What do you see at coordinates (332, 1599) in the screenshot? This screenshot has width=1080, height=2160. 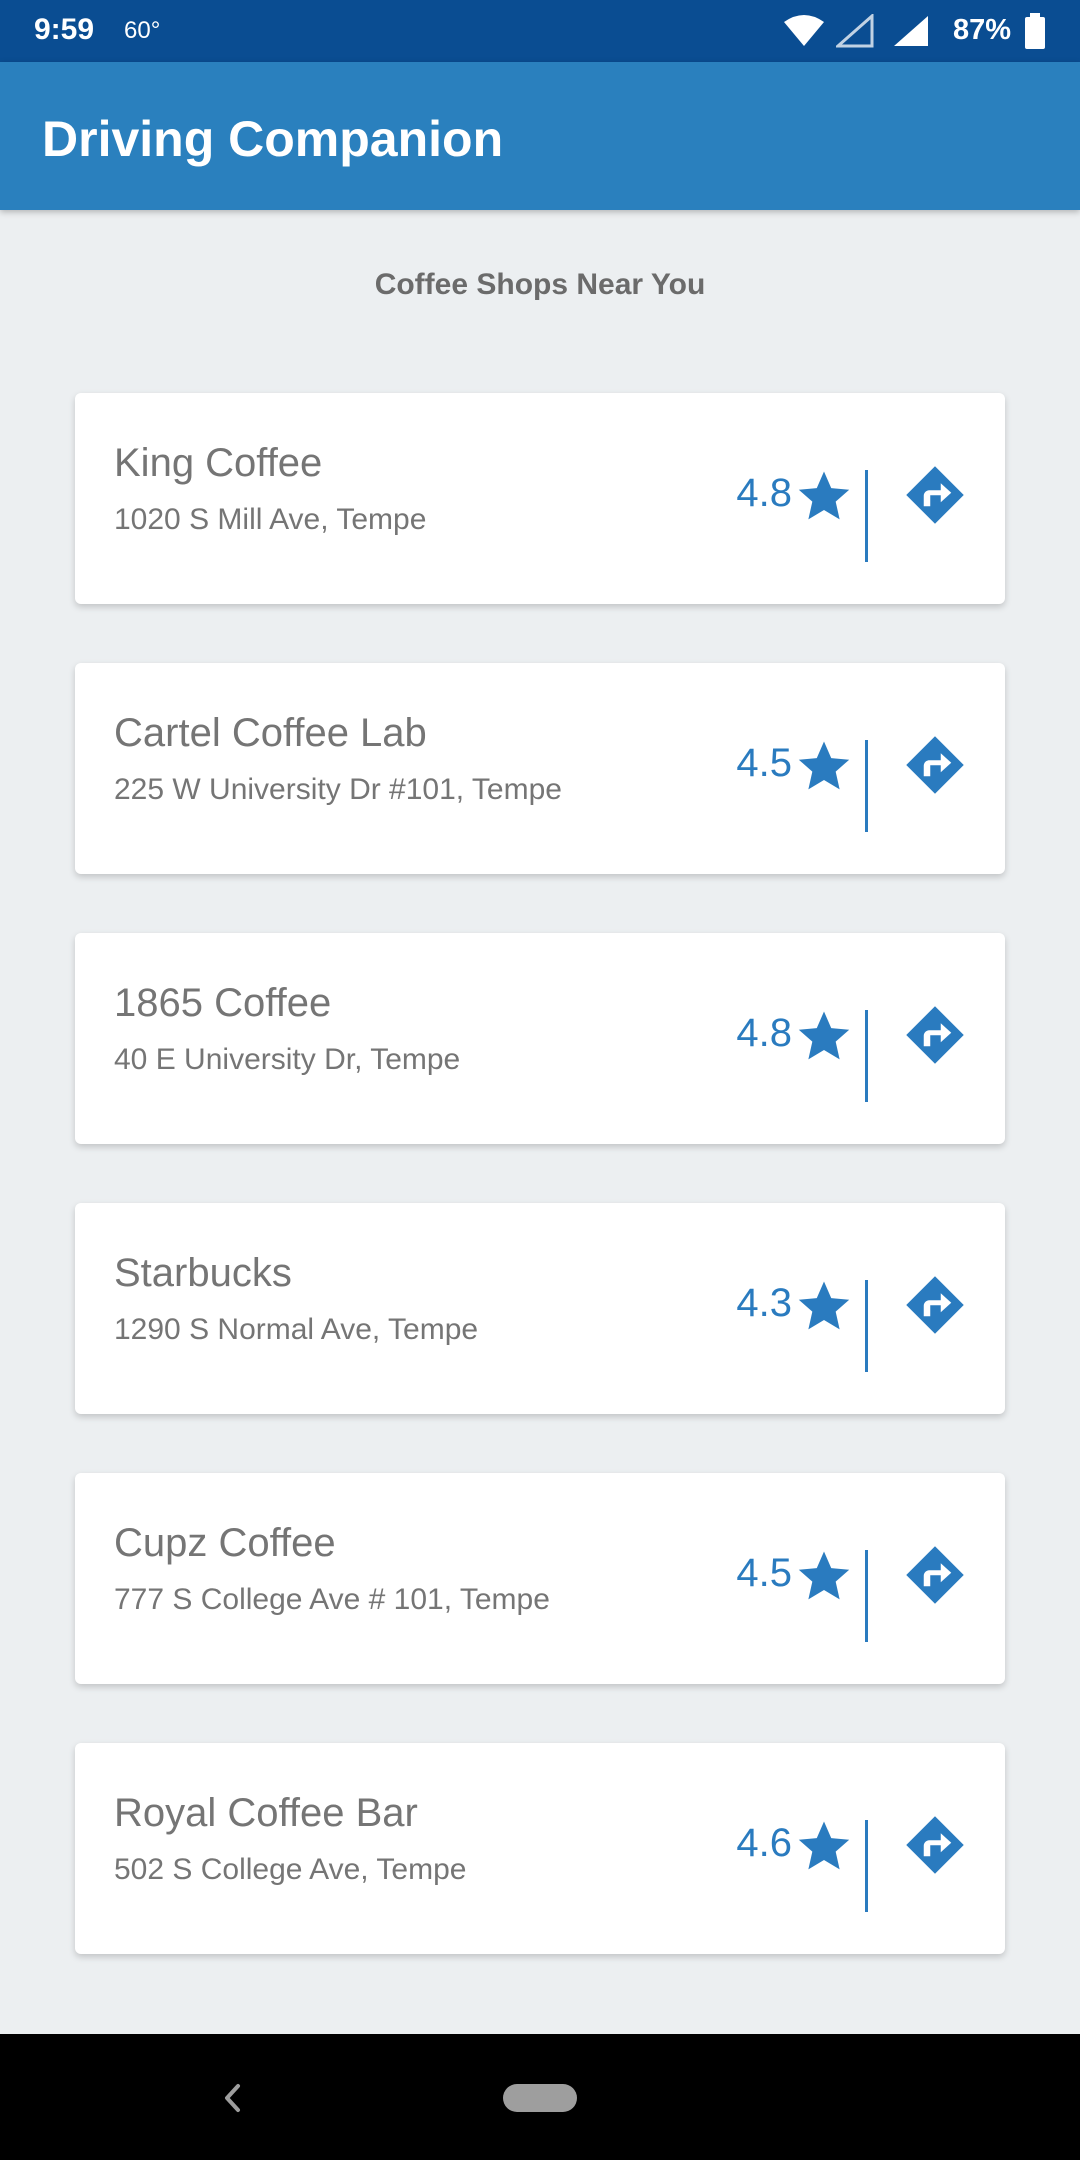 I see `shop-address: 777 S College Ave # 101, Tempe` at bounding box center [332, 1599].